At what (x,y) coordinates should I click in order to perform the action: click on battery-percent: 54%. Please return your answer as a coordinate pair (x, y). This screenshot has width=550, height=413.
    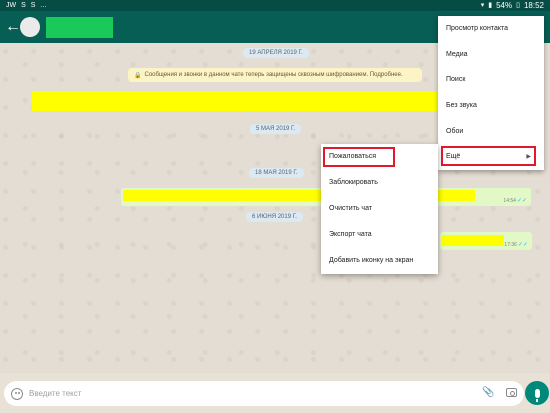
    Looking at the image, I should click on (504, 5).